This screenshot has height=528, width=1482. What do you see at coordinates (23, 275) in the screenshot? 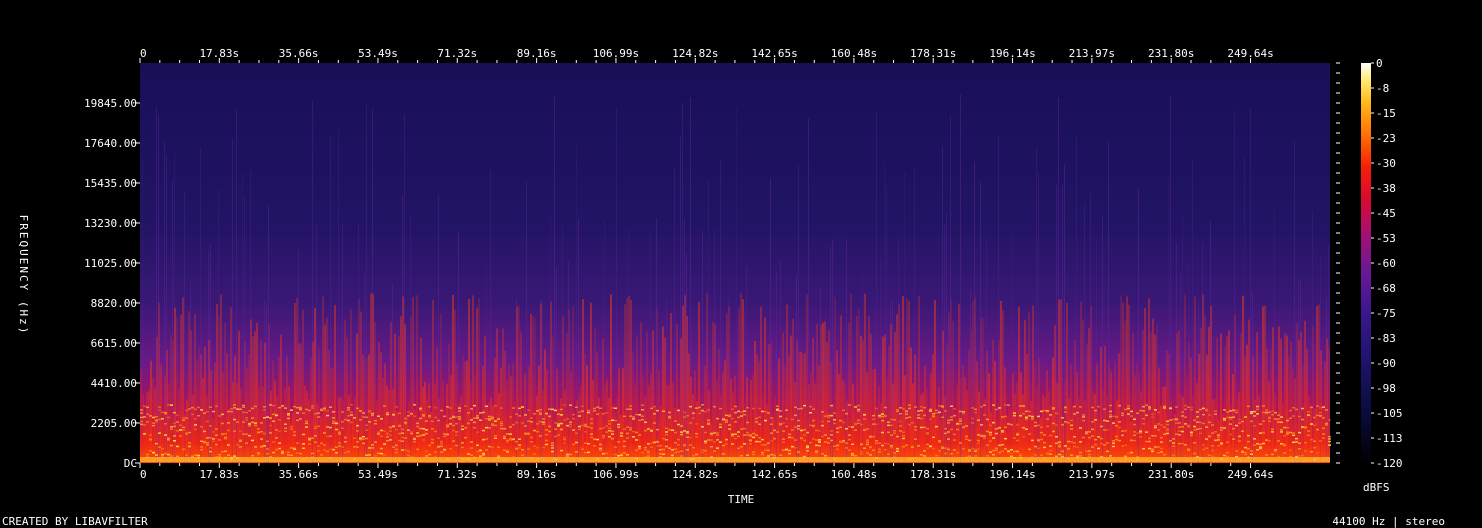
I see `y-axis-label: FREQUENCY (Hz)` at bounding box center [23, 275].